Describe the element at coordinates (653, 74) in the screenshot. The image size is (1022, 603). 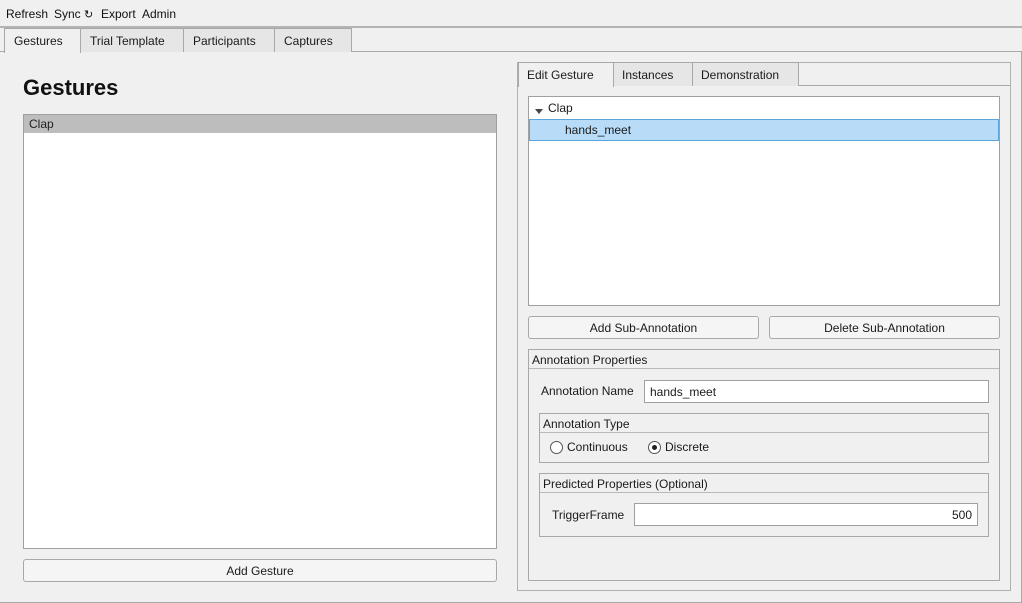
I see `tab-instances: Instances` at that location.